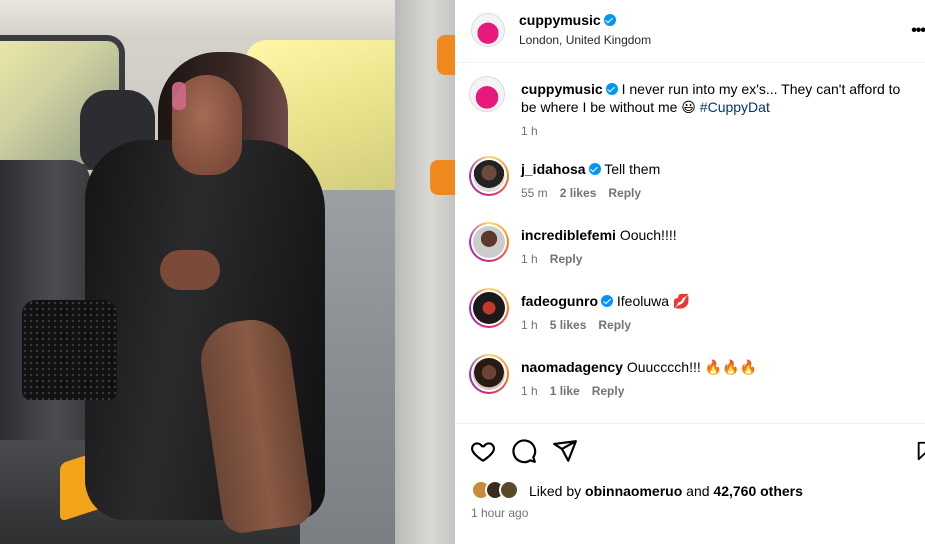 Image resolution: width=925 pixels, height=544 pixels. Describe the element at coordinates (425, 272) in the screenshot. I see `photo-car-pillar` at that location.